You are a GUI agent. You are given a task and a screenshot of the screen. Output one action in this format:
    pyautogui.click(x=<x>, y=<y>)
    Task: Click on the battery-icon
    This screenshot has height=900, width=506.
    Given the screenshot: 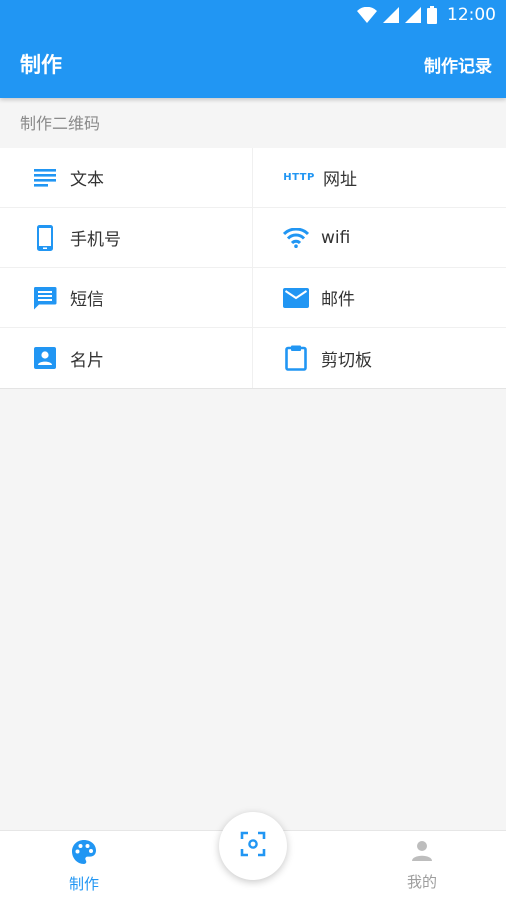 What is the action you would take?
    pyautogui.click(x=432, y=15)
    